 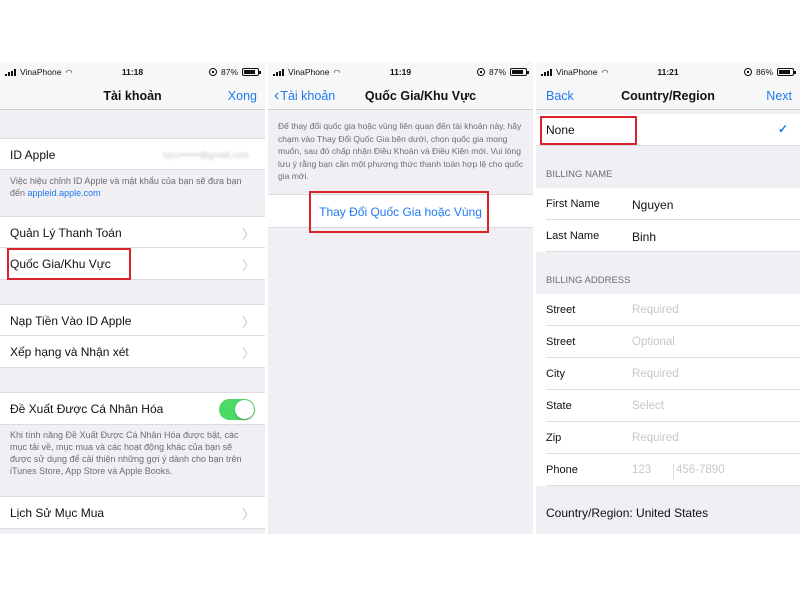 I want to click on field-label: City, so click(x=555, y=374).